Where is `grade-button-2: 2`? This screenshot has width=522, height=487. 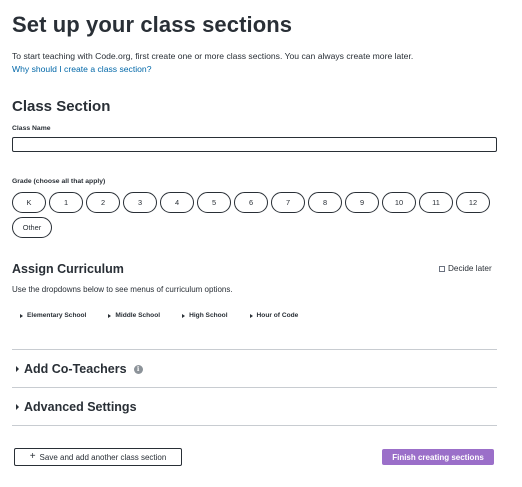
grade-button-2: 2 is located at coordinates (103, 202).